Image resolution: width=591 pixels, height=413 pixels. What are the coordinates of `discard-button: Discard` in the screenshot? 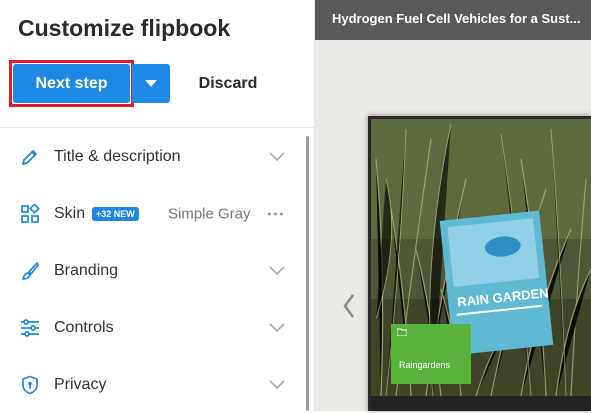 It's located at (228, 83).